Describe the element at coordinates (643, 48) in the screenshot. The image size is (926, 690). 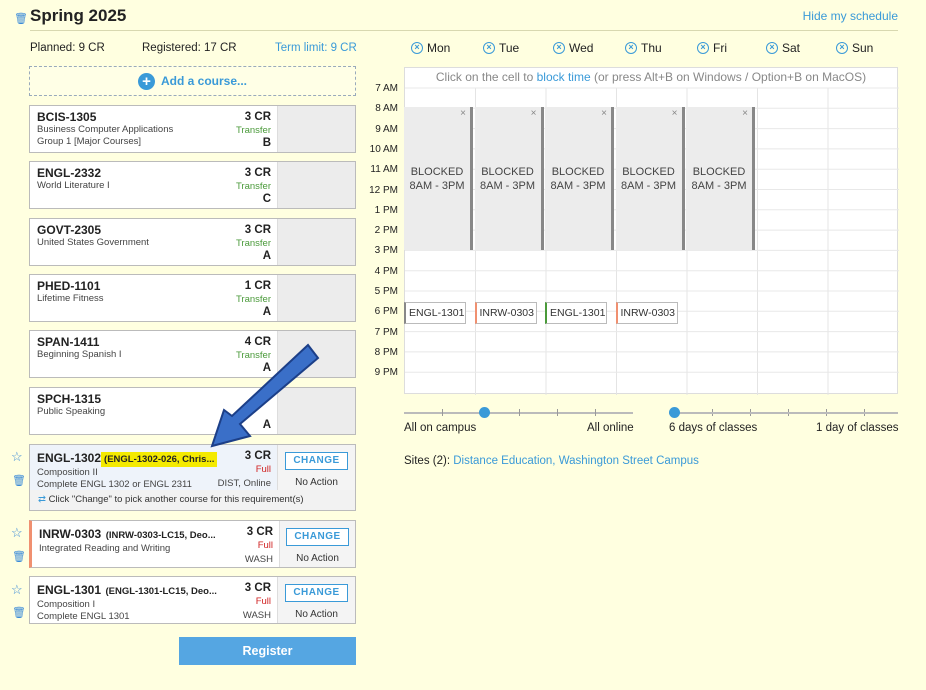
I see `day-toggle-thu: × Thu` at that location.